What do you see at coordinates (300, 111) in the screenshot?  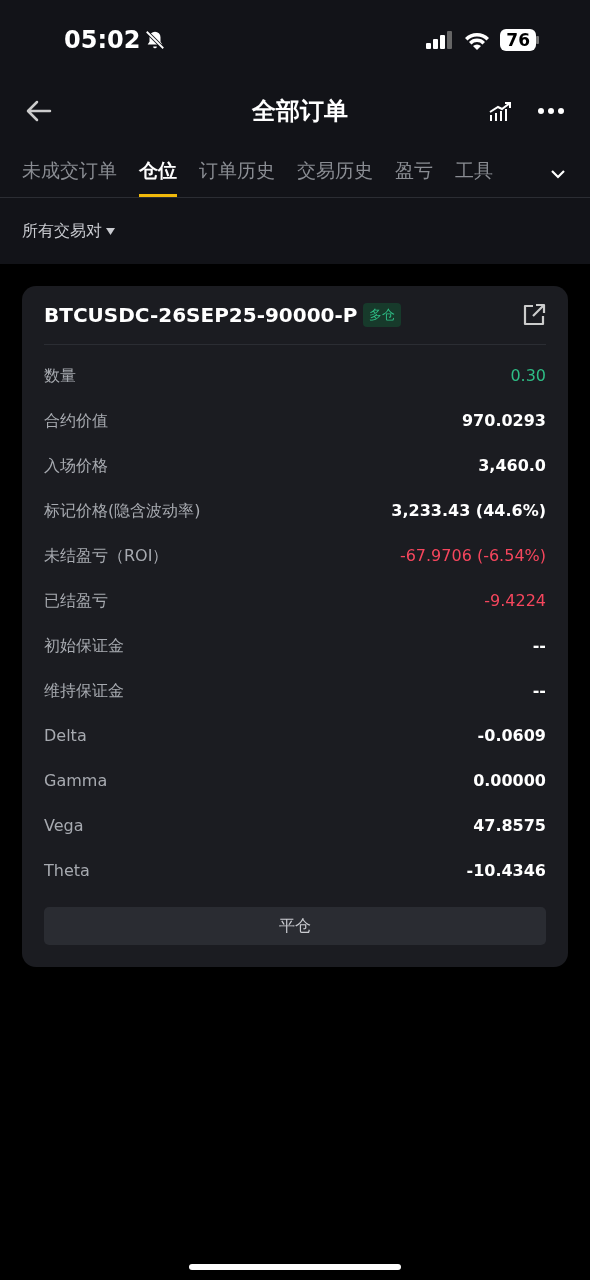 I see `page-title: 全部订单` at bounding box center [300, 111].